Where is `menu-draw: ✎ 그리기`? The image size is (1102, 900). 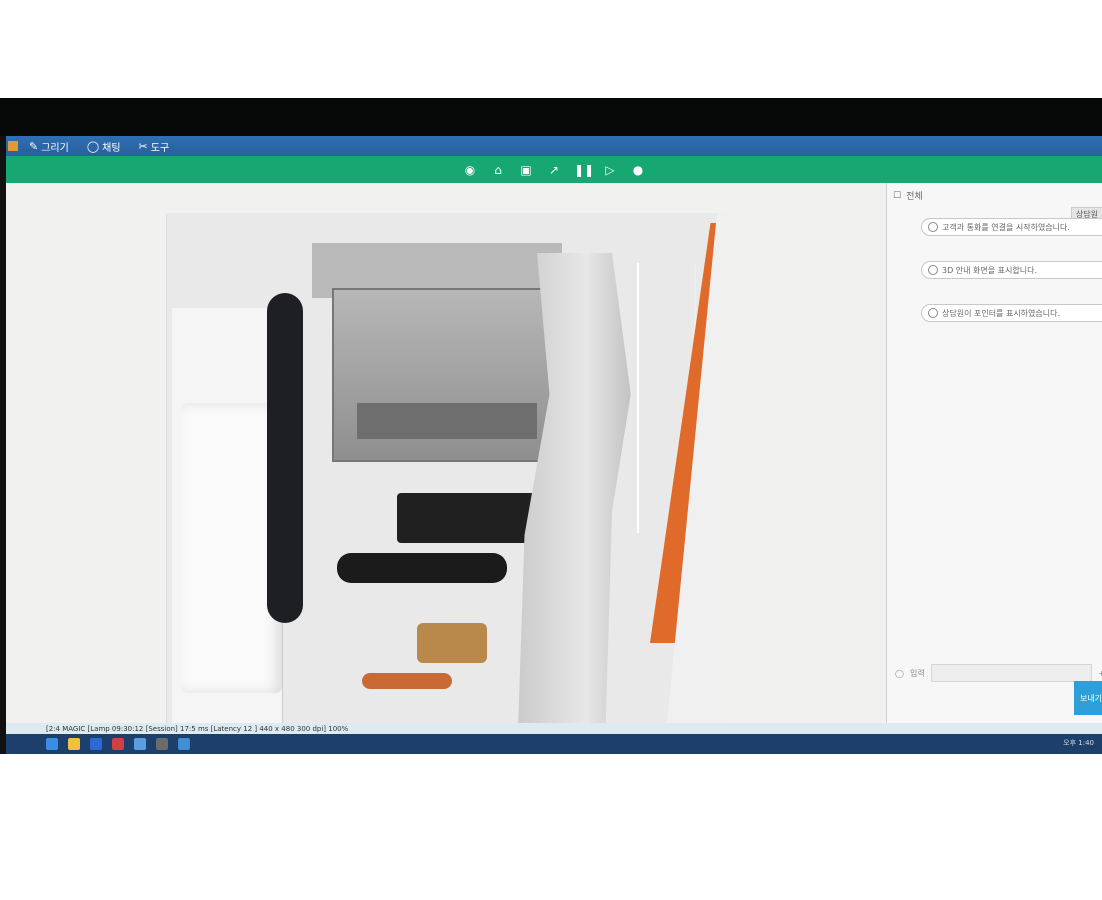 menu-draw: ✎ 그리기 is located at coordinates (49, 146).